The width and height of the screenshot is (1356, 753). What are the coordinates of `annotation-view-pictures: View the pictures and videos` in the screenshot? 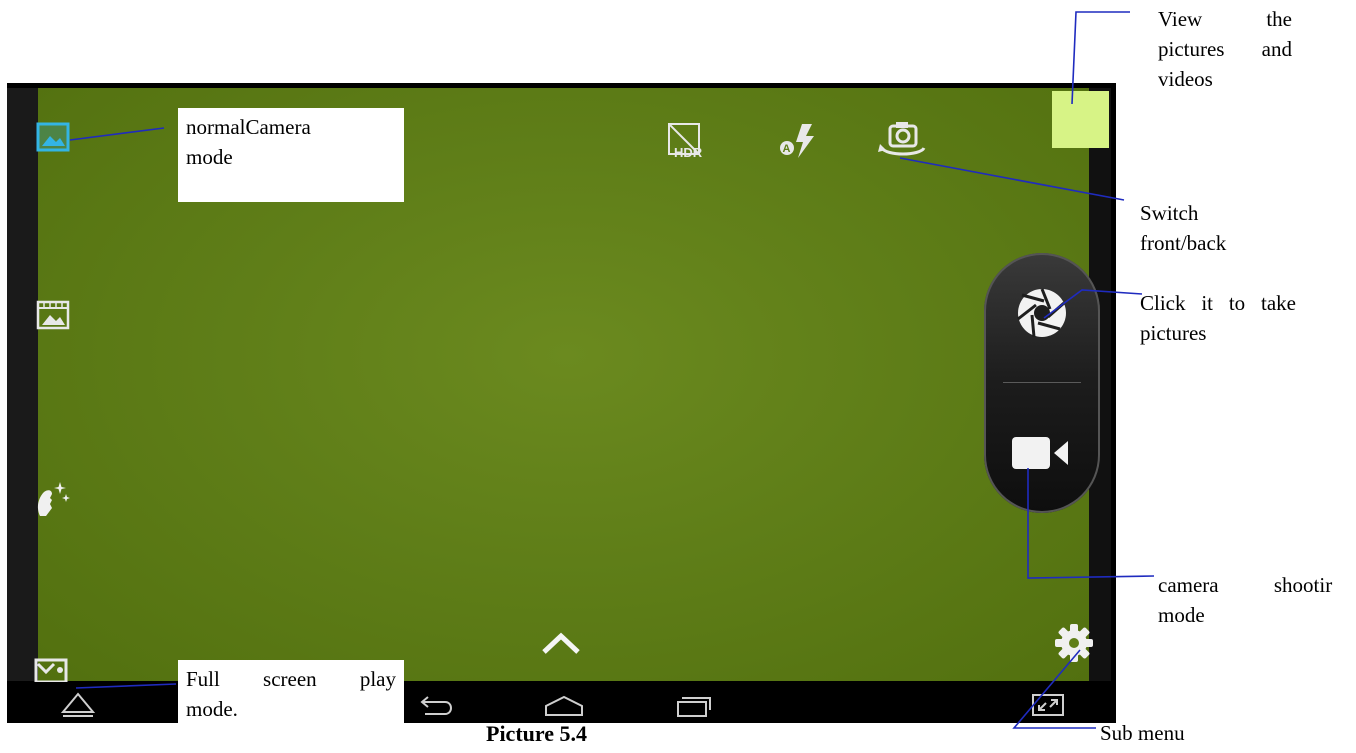 It's located at (1225, 49).